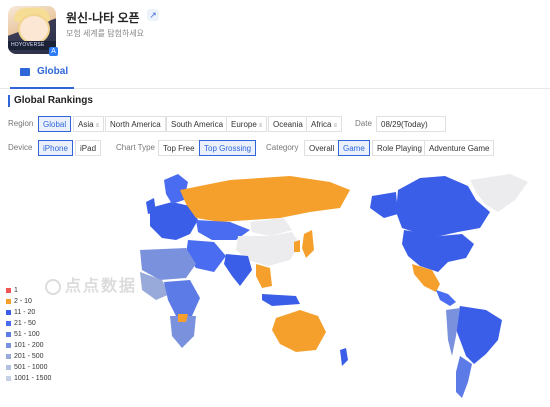 The image size is (550, 407). Describe the element at coordinates (135, 147) in the screenshot. I see `chart-type-label: Chart Type` at that location.